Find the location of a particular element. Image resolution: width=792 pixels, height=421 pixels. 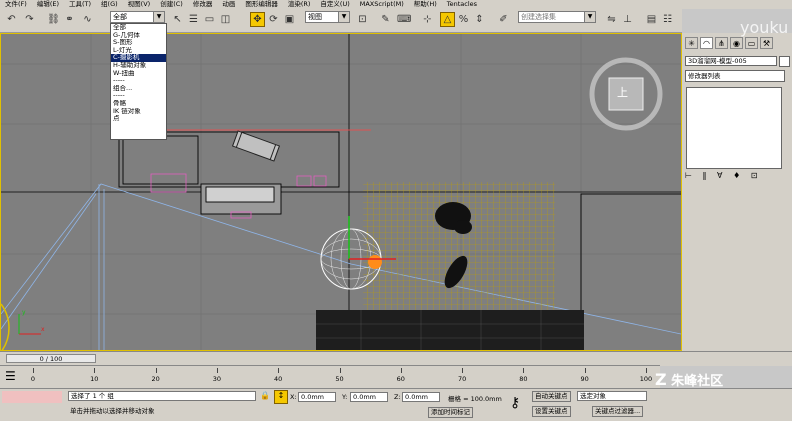

window-crossing-icon: ◫ is located at coordinates (225, 19).